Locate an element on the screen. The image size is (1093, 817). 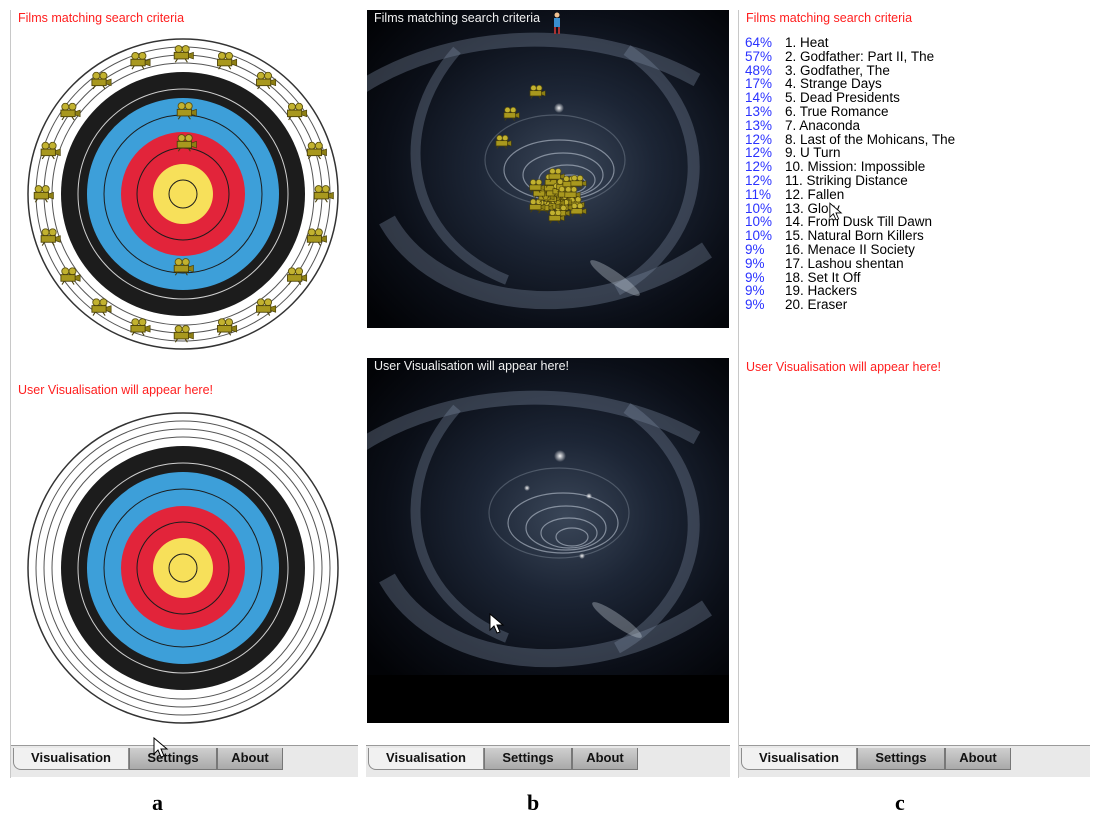
result-row: 12% 8. Last of the Mohicans, The is located at coordinates (850, 139).